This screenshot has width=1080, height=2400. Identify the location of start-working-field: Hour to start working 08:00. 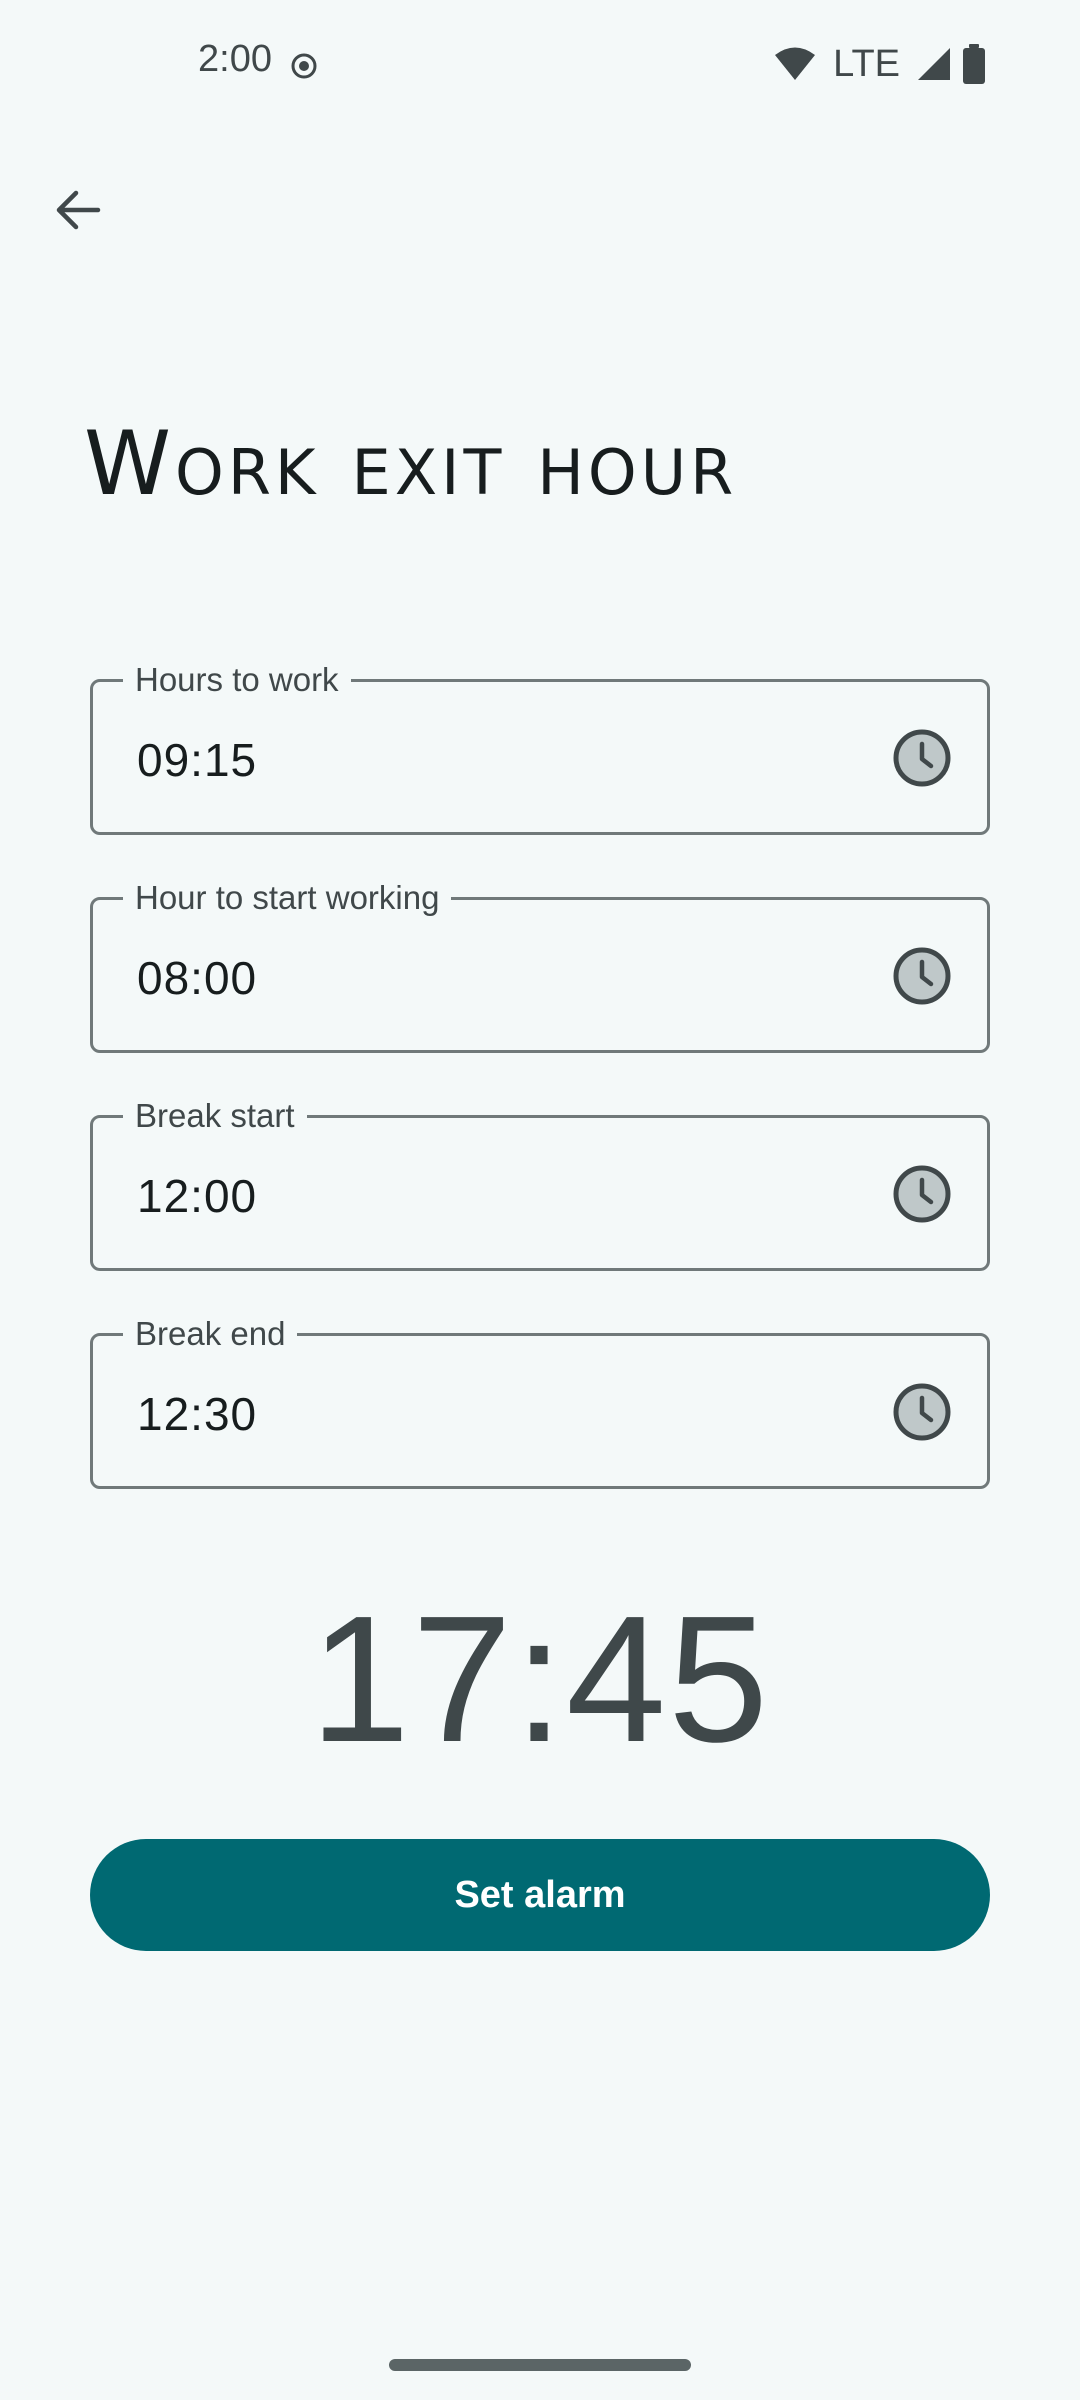
(540, 965).